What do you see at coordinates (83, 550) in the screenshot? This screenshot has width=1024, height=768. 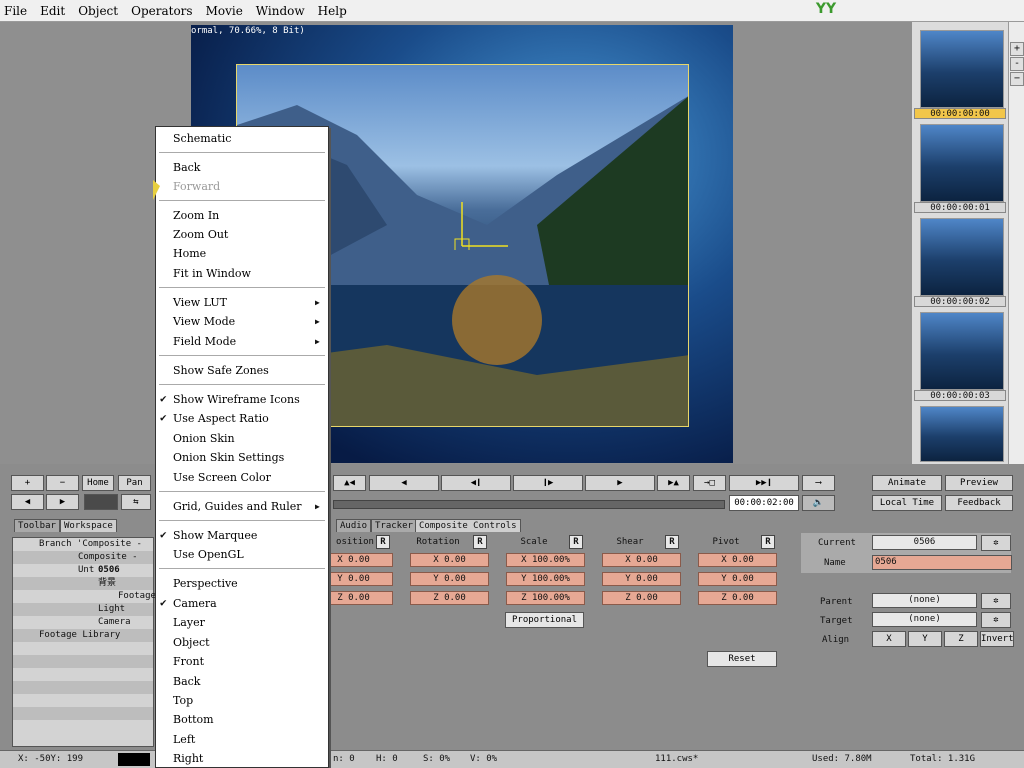 I see `tree-item: Branch 'Composite - Unt` at bounding box center [83, 550].